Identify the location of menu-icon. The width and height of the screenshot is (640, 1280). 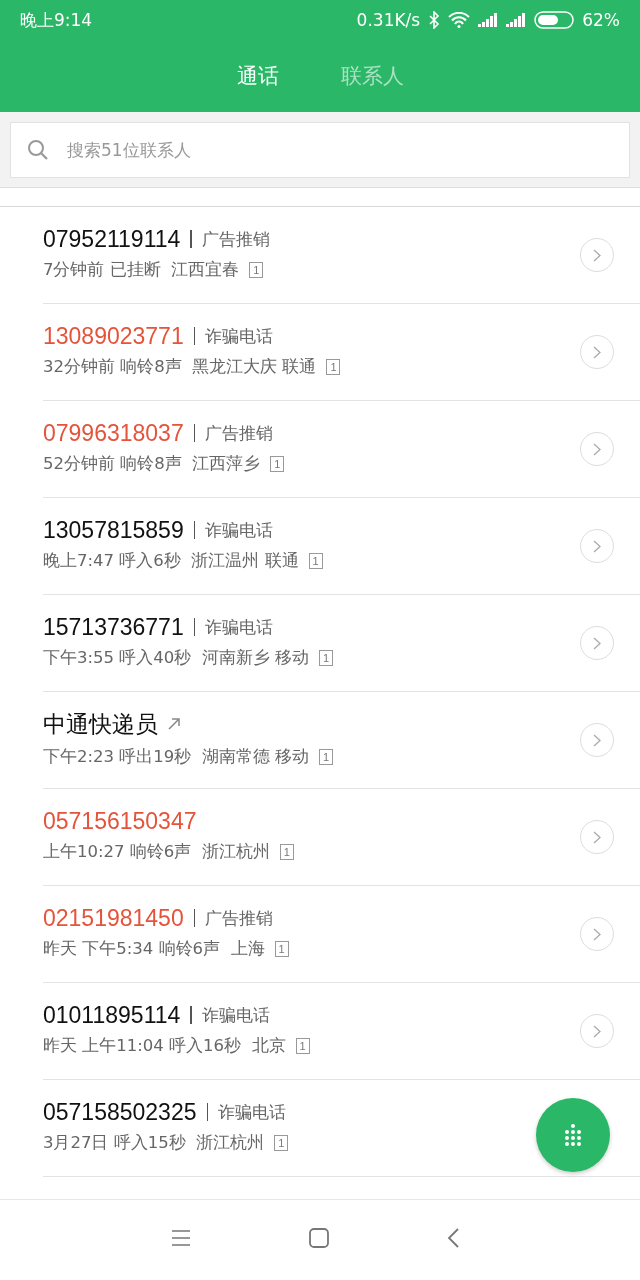
(181, 1238).